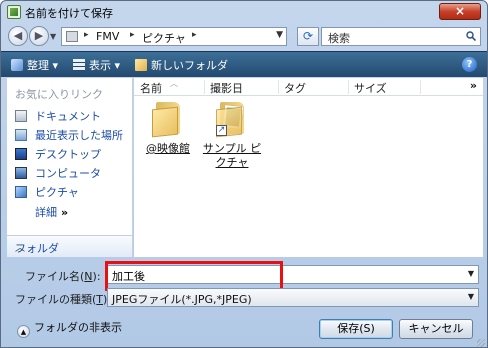 This screenshot has height=348, width=488. Describe the element at coordinates (65, 212) in the screenshot. I see `double-chevron-right-icon: »` at that location.